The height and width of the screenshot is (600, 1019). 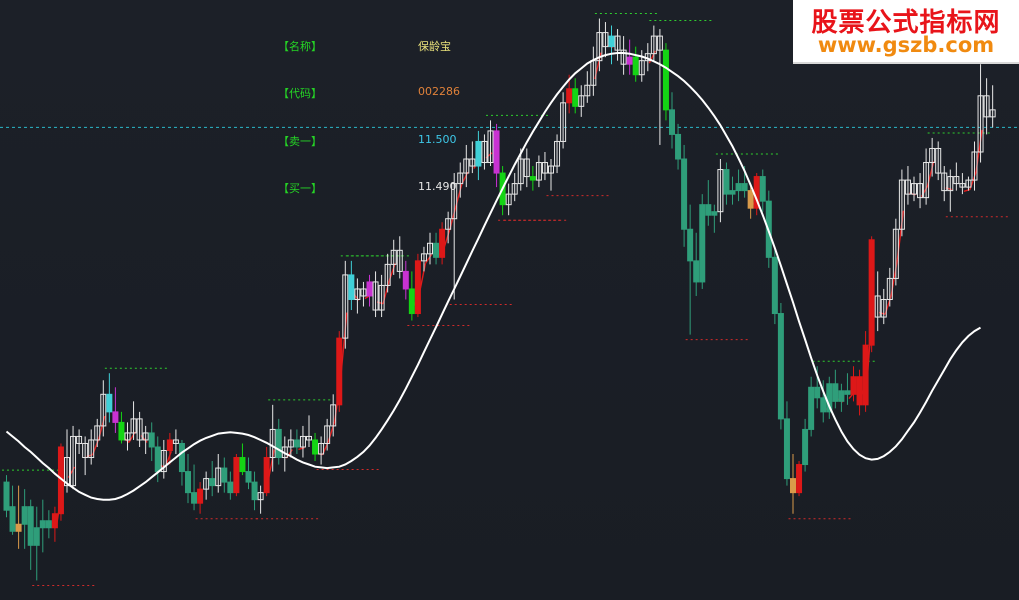 I want to click on ask-value: 11.500, so click(x=437, y=139).